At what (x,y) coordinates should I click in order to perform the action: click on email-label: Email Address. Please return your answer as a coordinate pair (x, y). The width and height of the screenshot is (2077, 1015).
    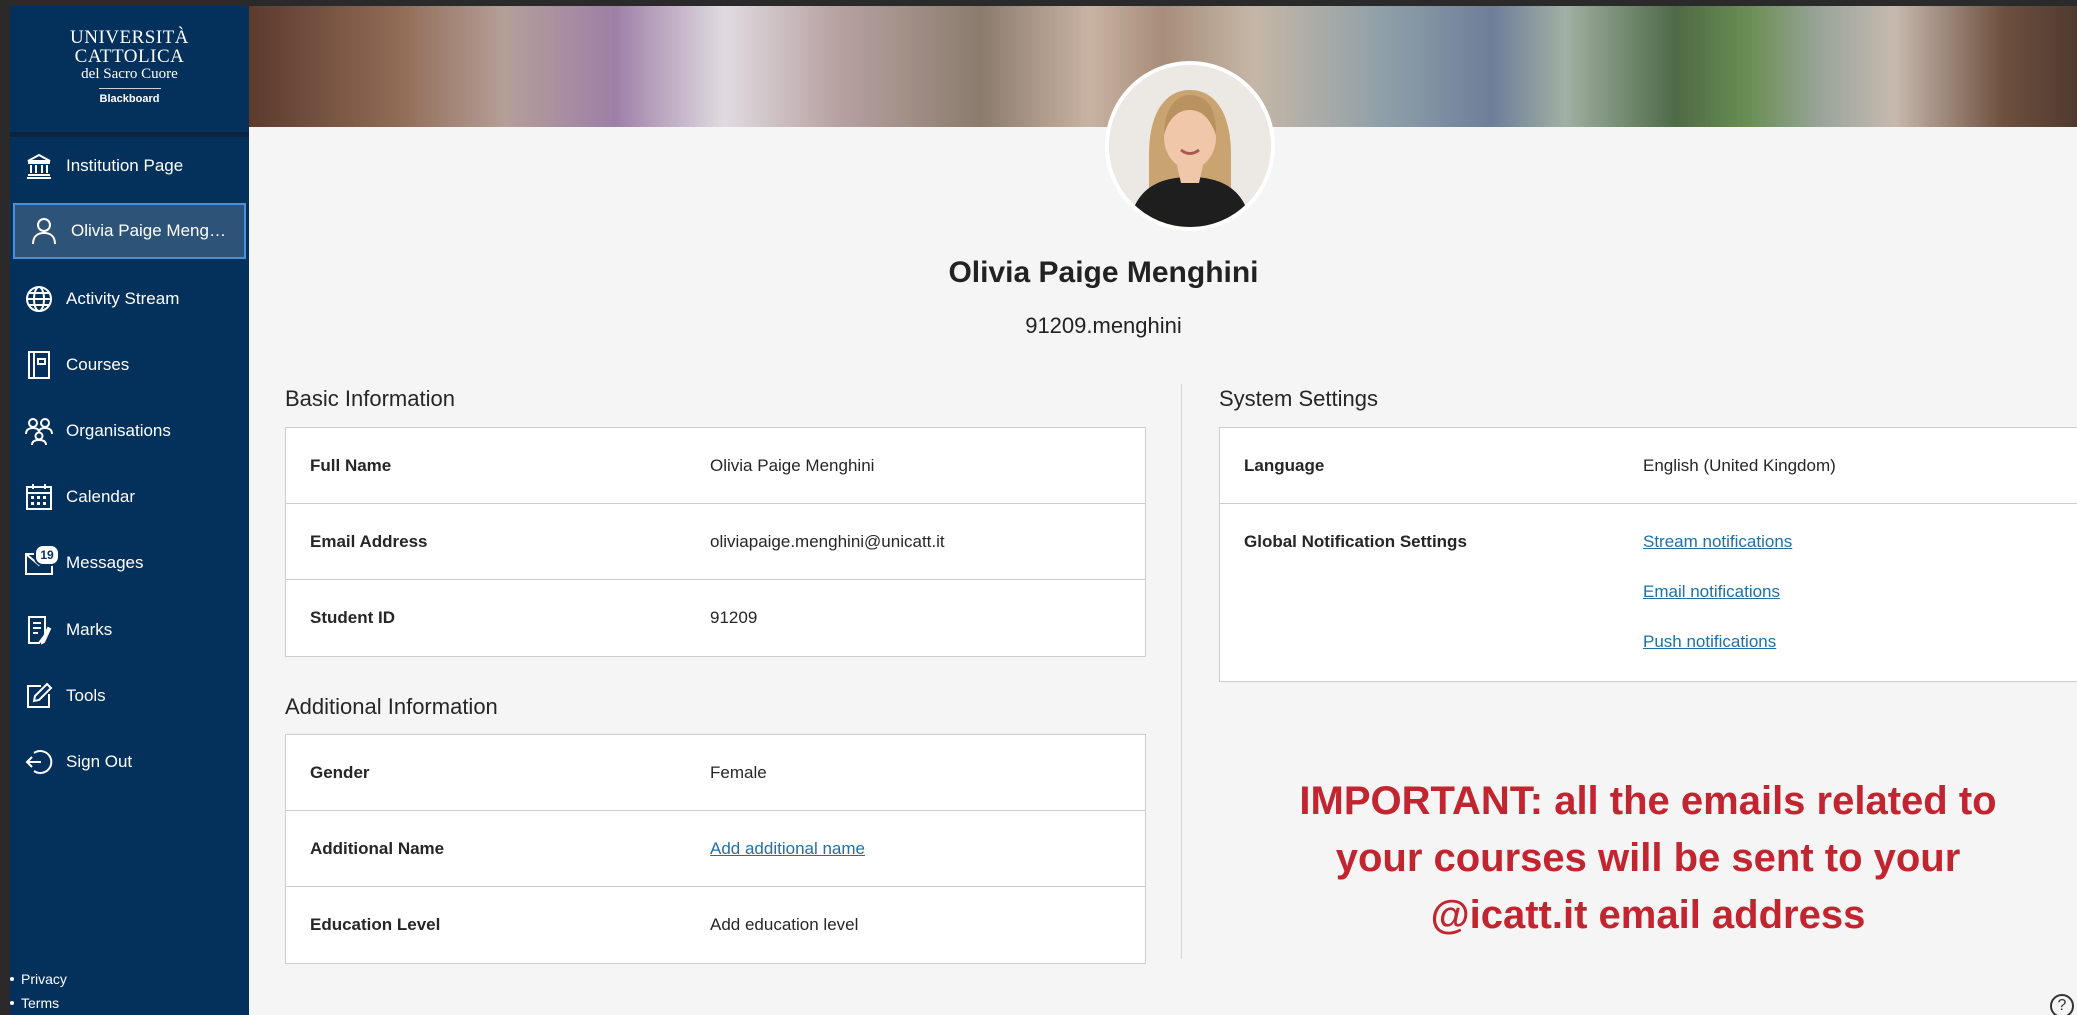
    Looking at the image, I should click on (369, 541).